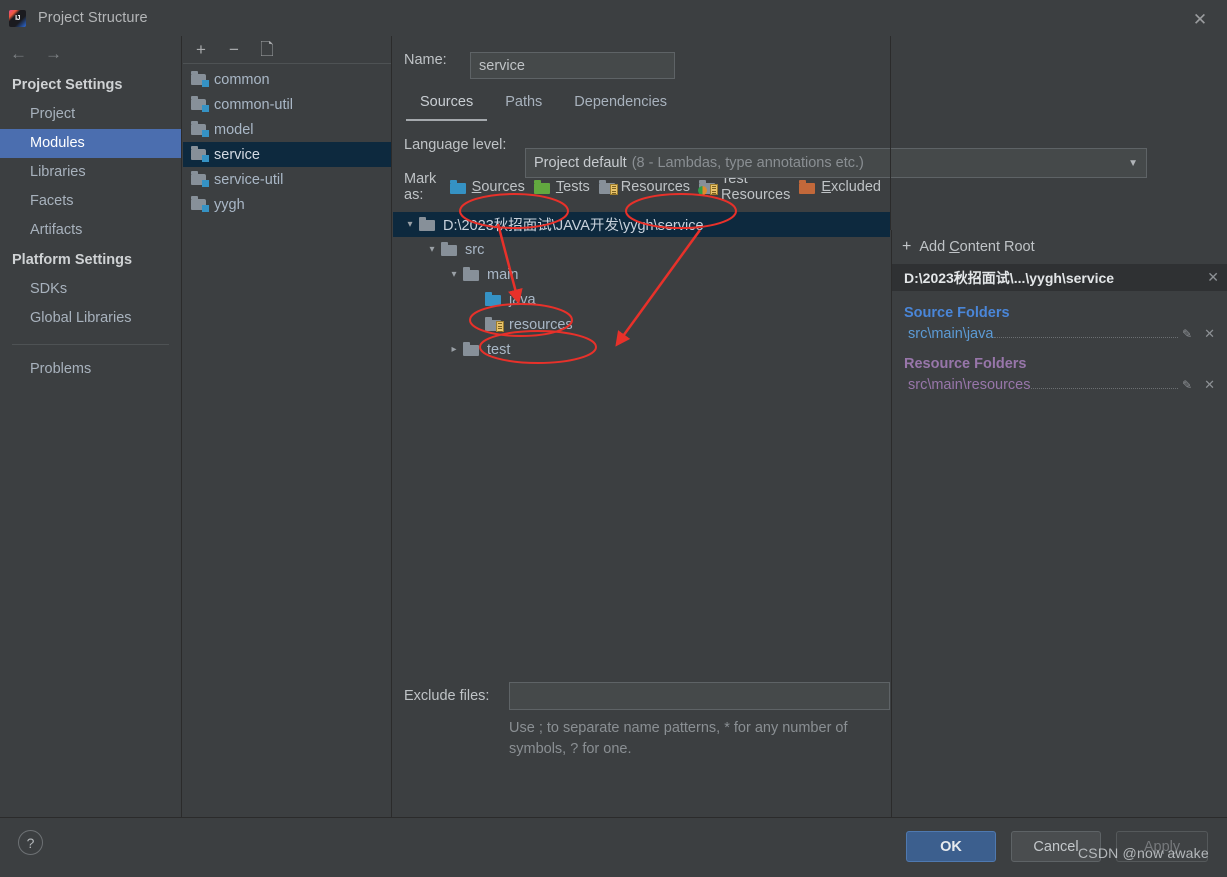 The width and height of the screenshot is (1227, 877). What do you see at coordinates (957, 313) in the screenshot?
I see `source-folders-title: Source Folders` at bounding box center [957, 313].